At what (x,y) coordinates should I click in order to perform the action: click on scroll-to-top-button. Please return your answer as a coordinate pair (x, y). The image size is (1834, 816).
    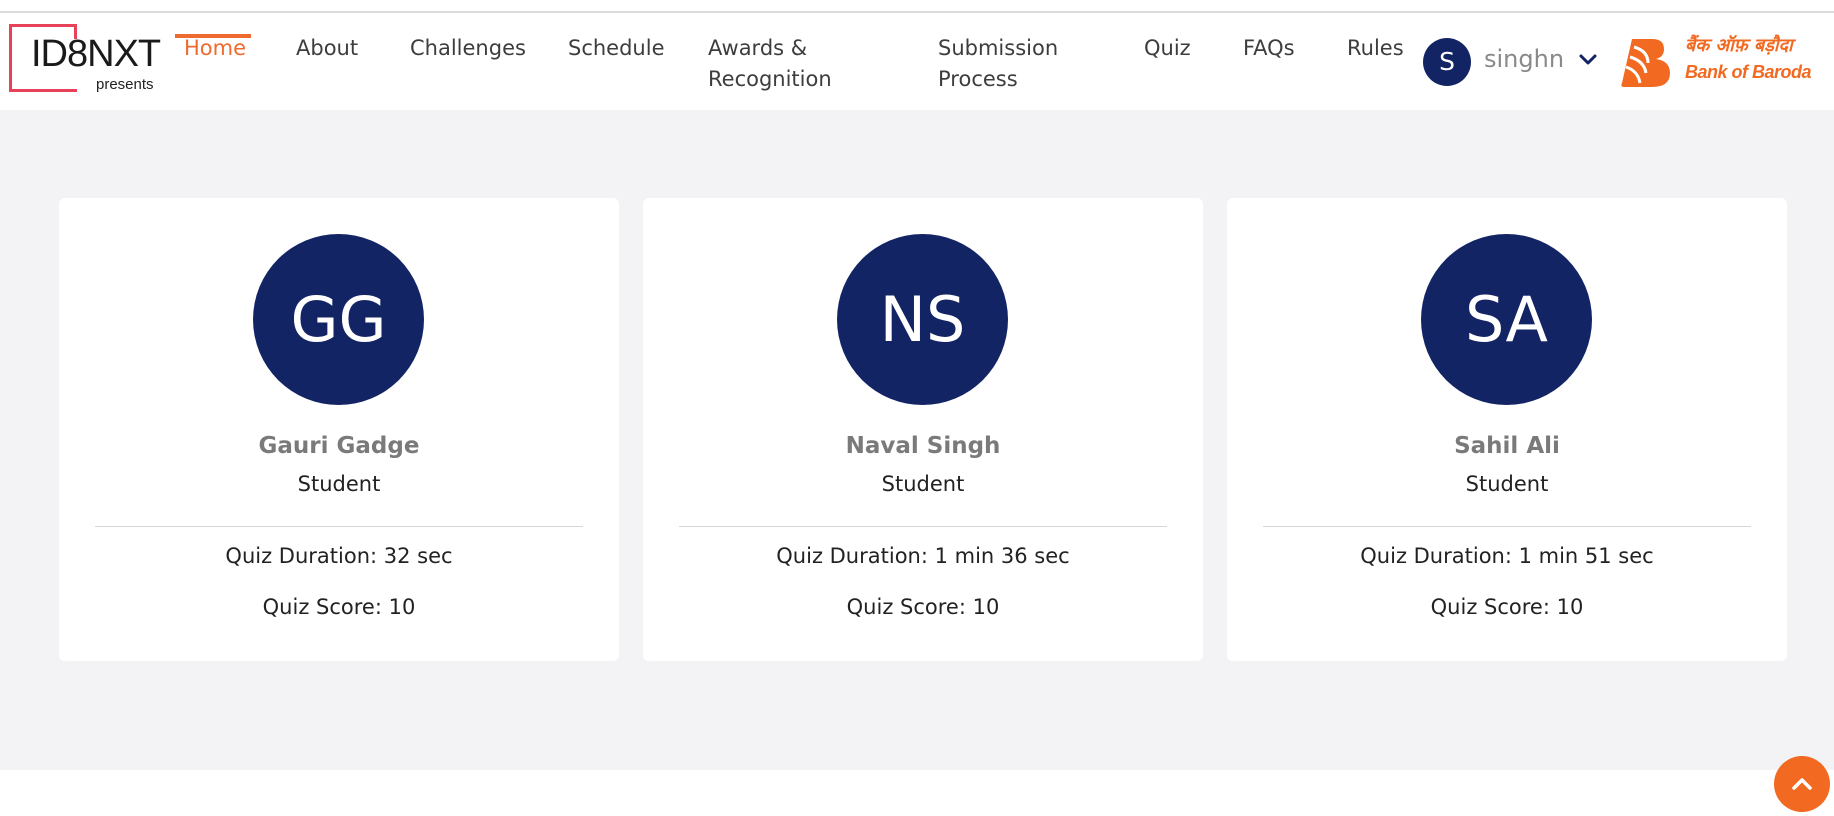
    Looking at the image, I should click on (1802, 784).